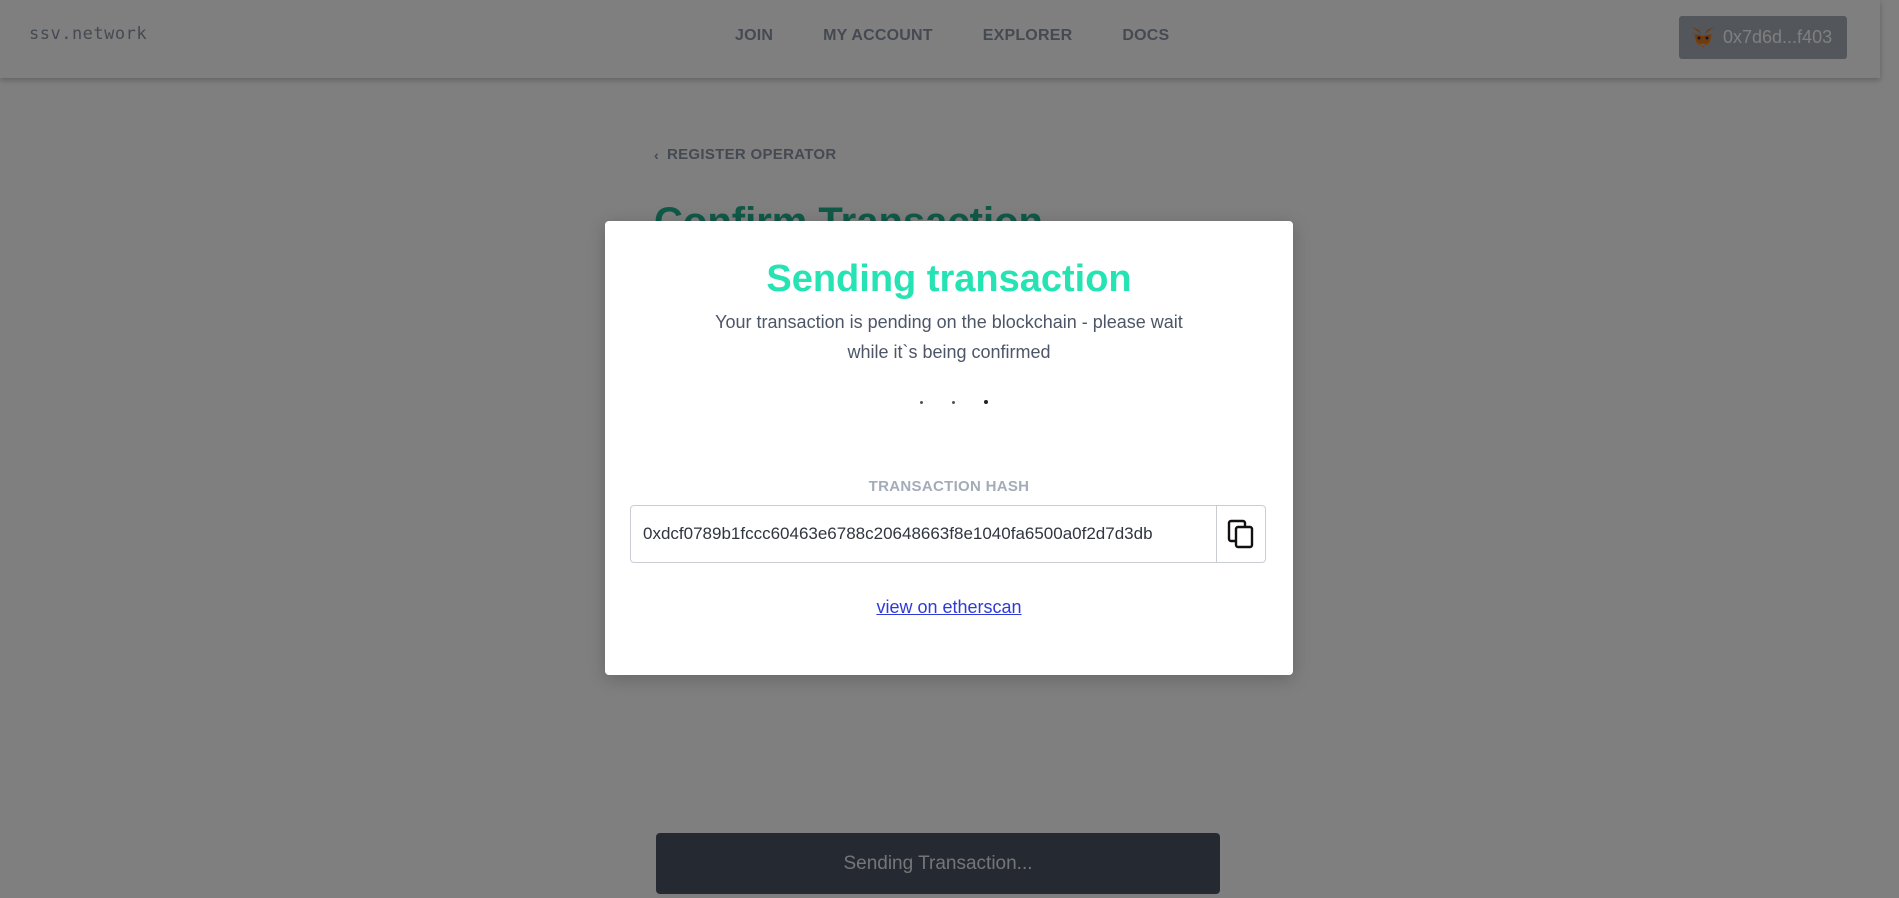  What do you see at coordinates (949, 352) in the screenshot?
I see `modal-description-line-2: while it`s being confirmed` at bounding box center [949, 352].